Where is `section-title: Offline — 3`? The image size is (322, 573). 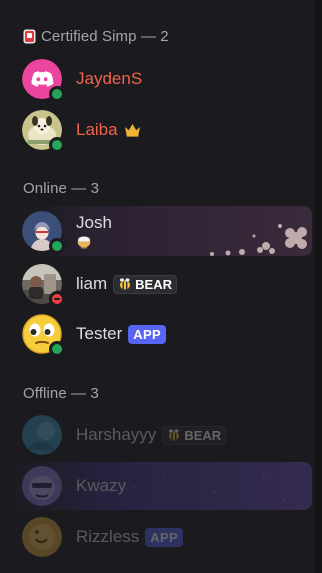
section-title: Offline — 3 is located at coordinates (61, 393).